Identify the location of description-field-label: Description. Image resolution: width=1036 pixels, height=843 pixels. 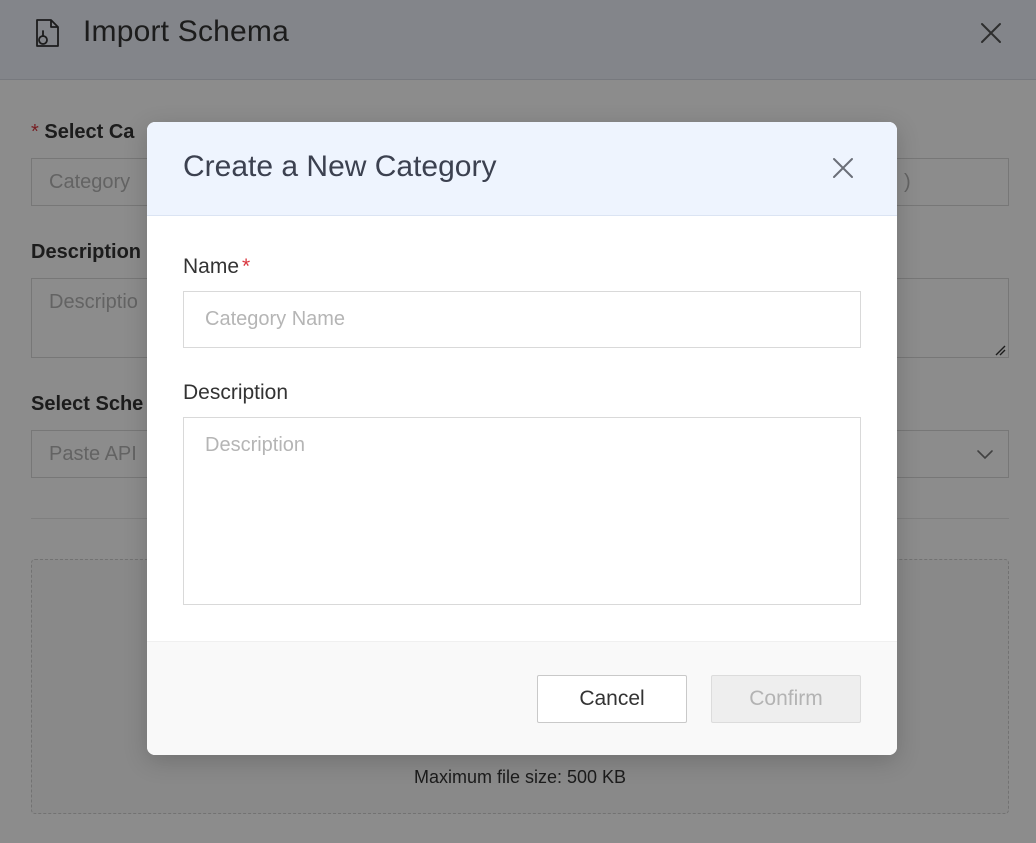
(236, 392).